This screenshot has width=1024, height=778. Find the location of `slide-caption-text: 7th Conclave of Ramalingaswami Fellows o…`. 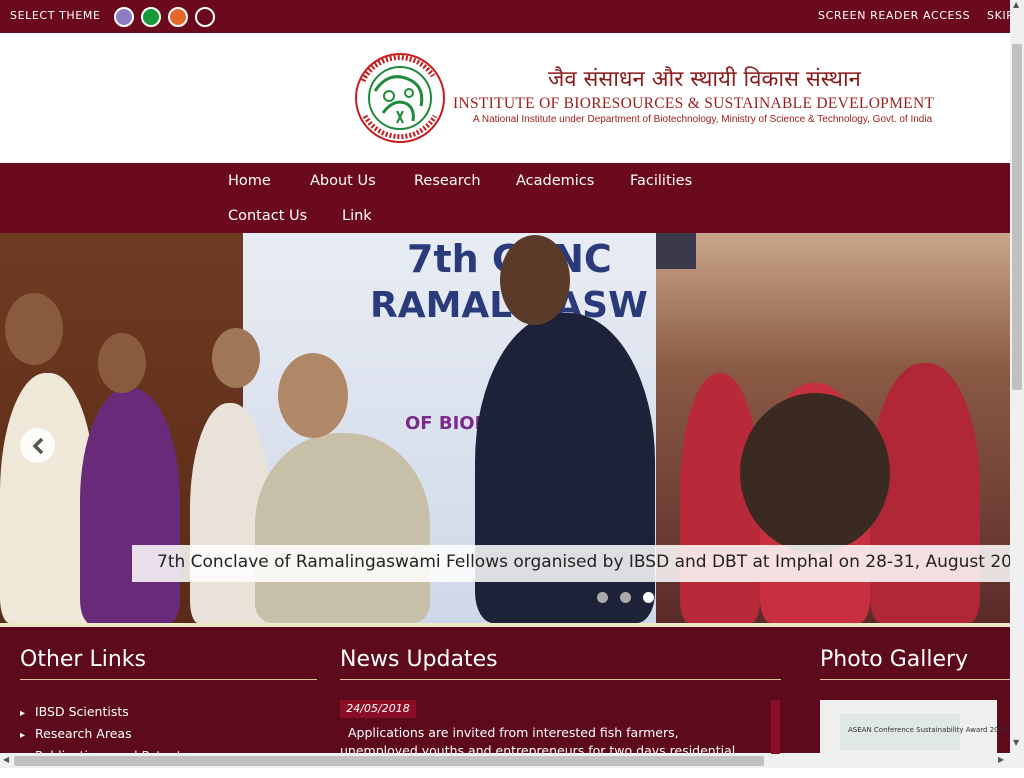

slide-caption-text: 7th Conclave of Ramalingaswami Fellows o… is located at coordinates (583, 562).